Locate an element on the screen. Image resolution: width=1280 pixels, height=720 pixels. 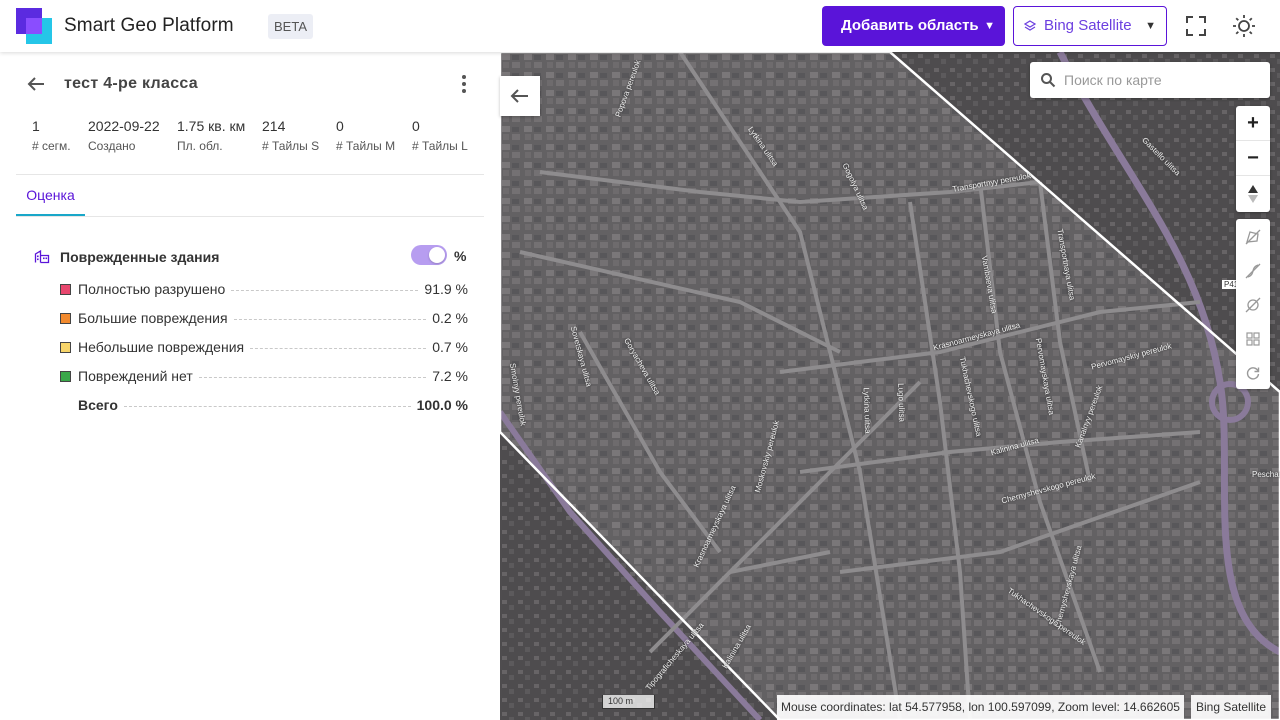
damage-class-name: Большие повреждения is located at coordinates (153, 318).